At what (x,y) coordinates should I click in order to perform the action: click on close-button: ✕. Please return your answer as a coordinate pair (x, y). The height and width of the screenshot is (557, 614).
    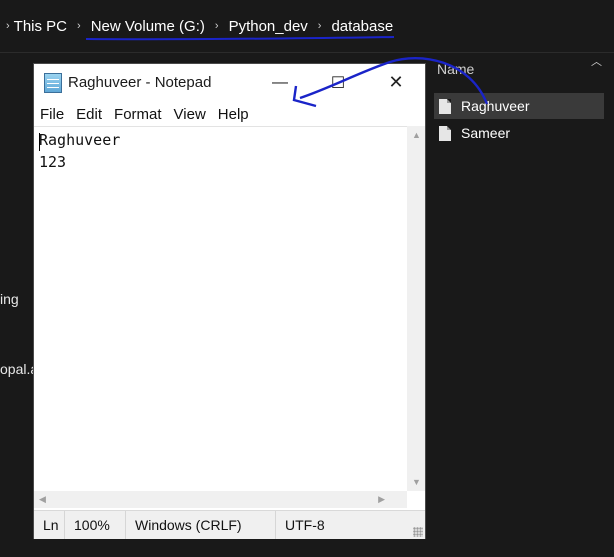
    Looking at the image, I should click on (396, 82).